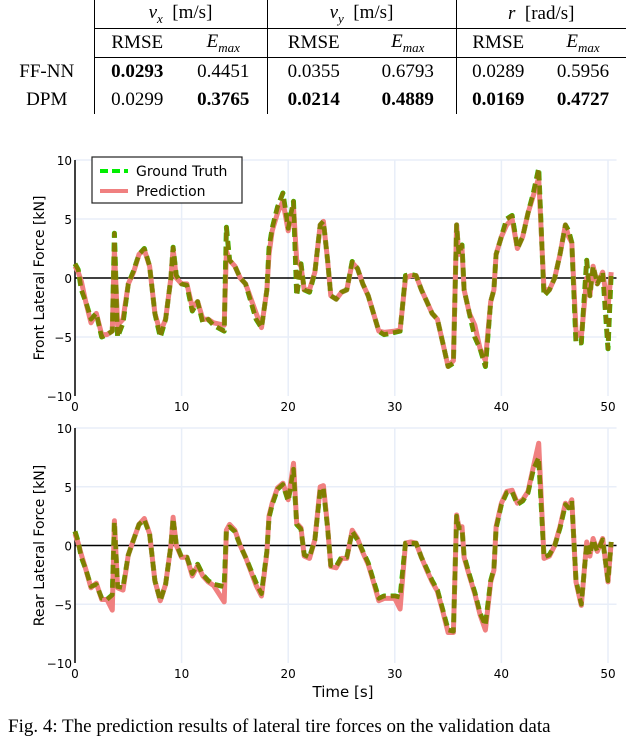  Describe the element at coordinates (137, 100) in the screenshot. I see `table-cell: 0.0299` at that location.